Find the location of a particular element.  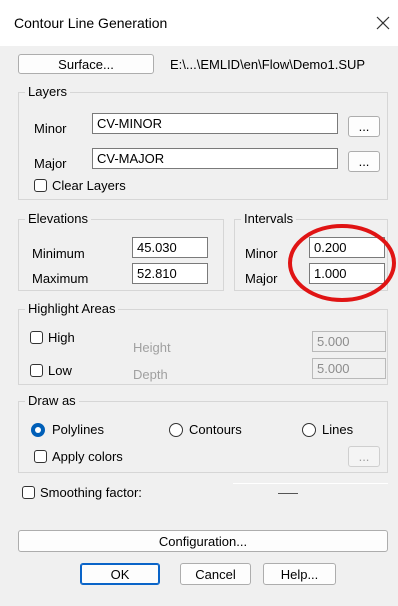

maximum-label: Maximum is located at coordinates (60, 278).